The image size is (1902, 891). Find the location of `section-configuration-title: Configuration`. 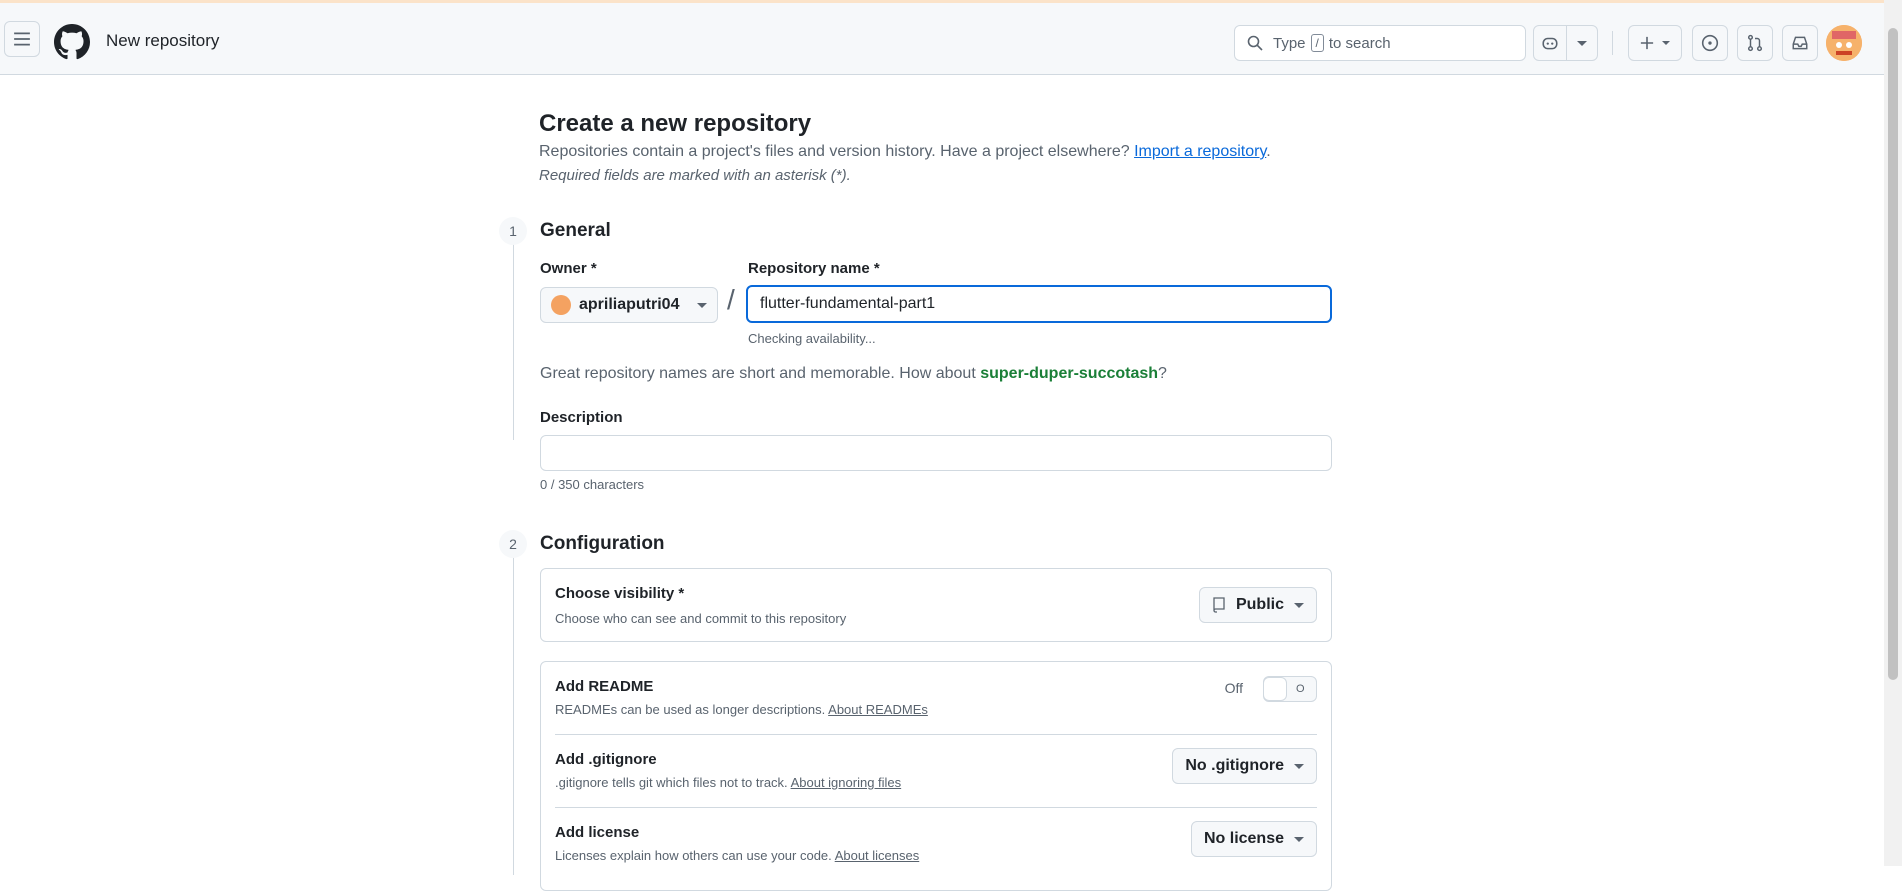

section-configuration-title: Configuration is located at coordinates (602, 543).